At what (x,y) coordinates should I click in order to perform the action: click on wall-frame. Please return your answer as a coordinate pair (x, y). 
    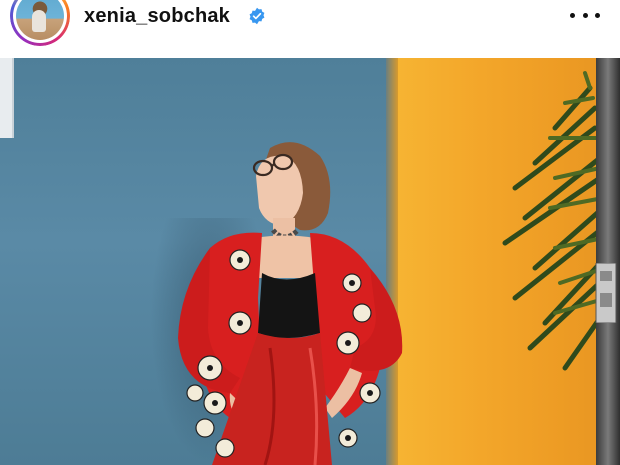
    Looking at the image, I should click on (7, 98).